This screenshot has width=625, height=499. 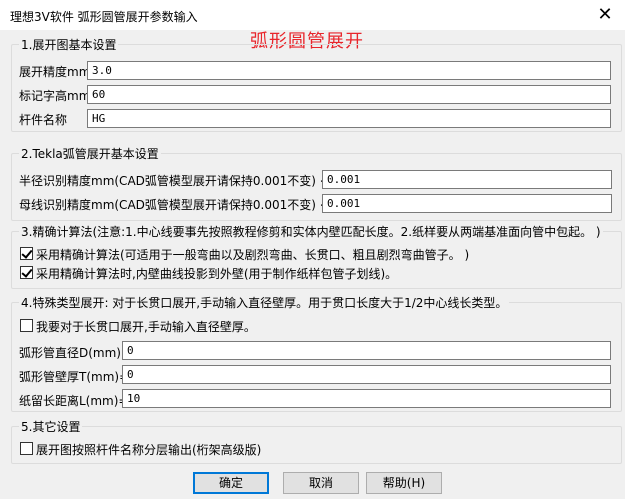 What do you see at coordinates (231, 483) in the screenshot?
I see `ok-button: 确定` at bounding box center [231, 483].